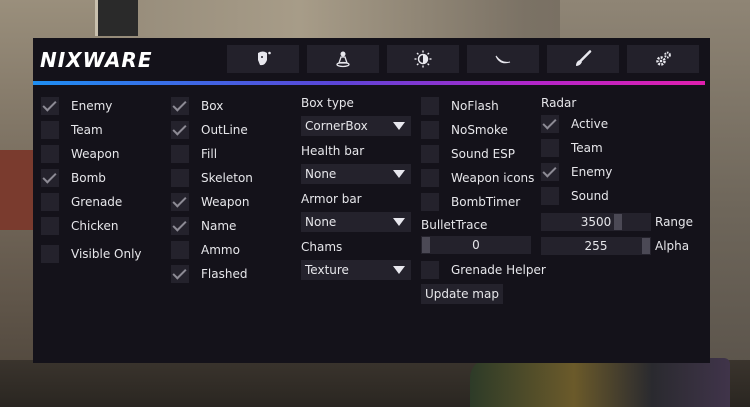  I want to click on option-fill: Fill, so click(212, 154).